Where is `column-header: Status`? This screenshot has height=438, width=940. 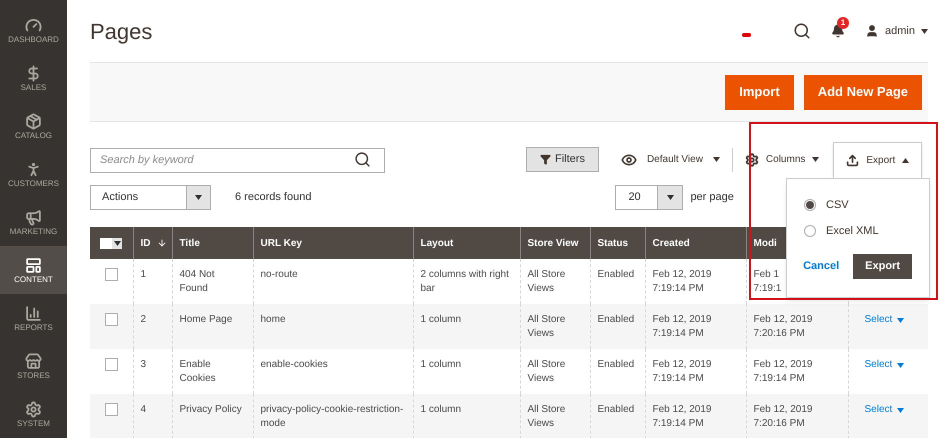 column-header: Status is located at coordinates (613, 243).